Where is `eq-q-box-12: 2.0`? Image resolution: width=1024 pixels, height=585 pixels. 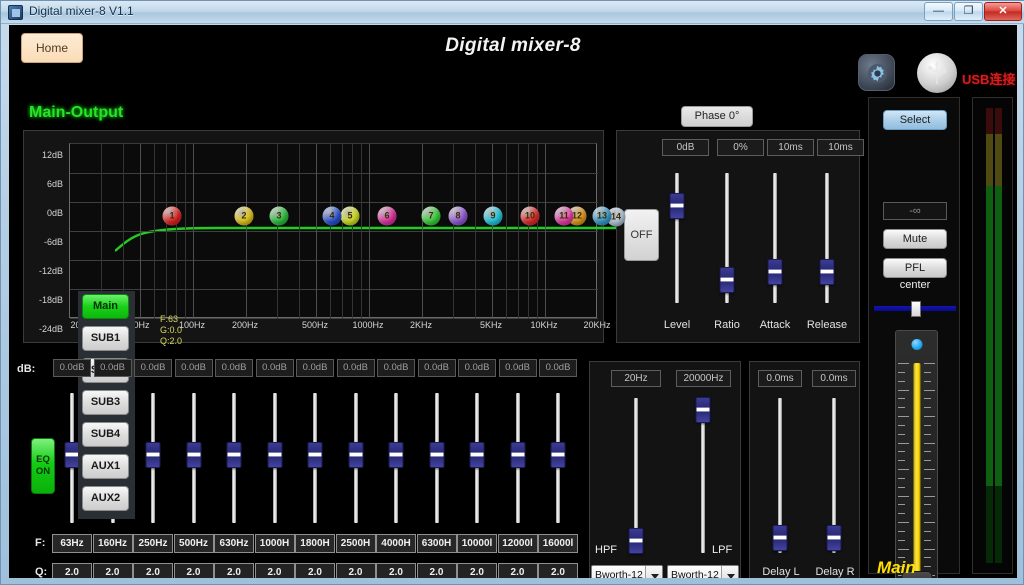 eq-q-box-12: 2.0 is located at coordinates (517, 570).